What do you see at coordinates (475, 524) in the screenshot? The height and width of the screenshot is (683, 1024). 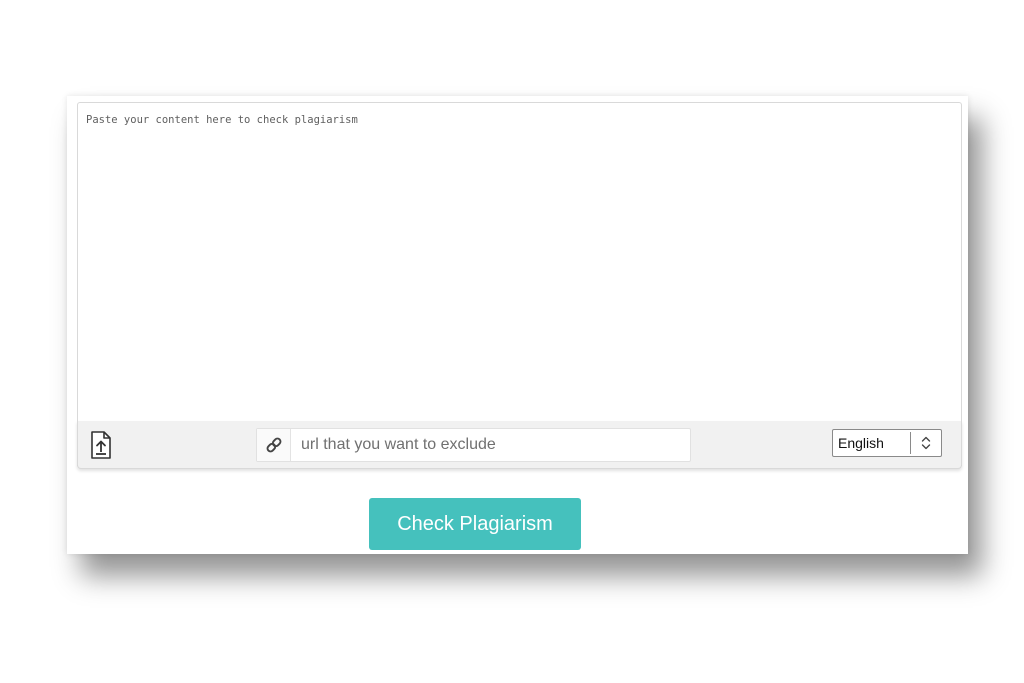 I see `check-plagiarism-button: Check Plagiarism` at bounding box center [475, 524].